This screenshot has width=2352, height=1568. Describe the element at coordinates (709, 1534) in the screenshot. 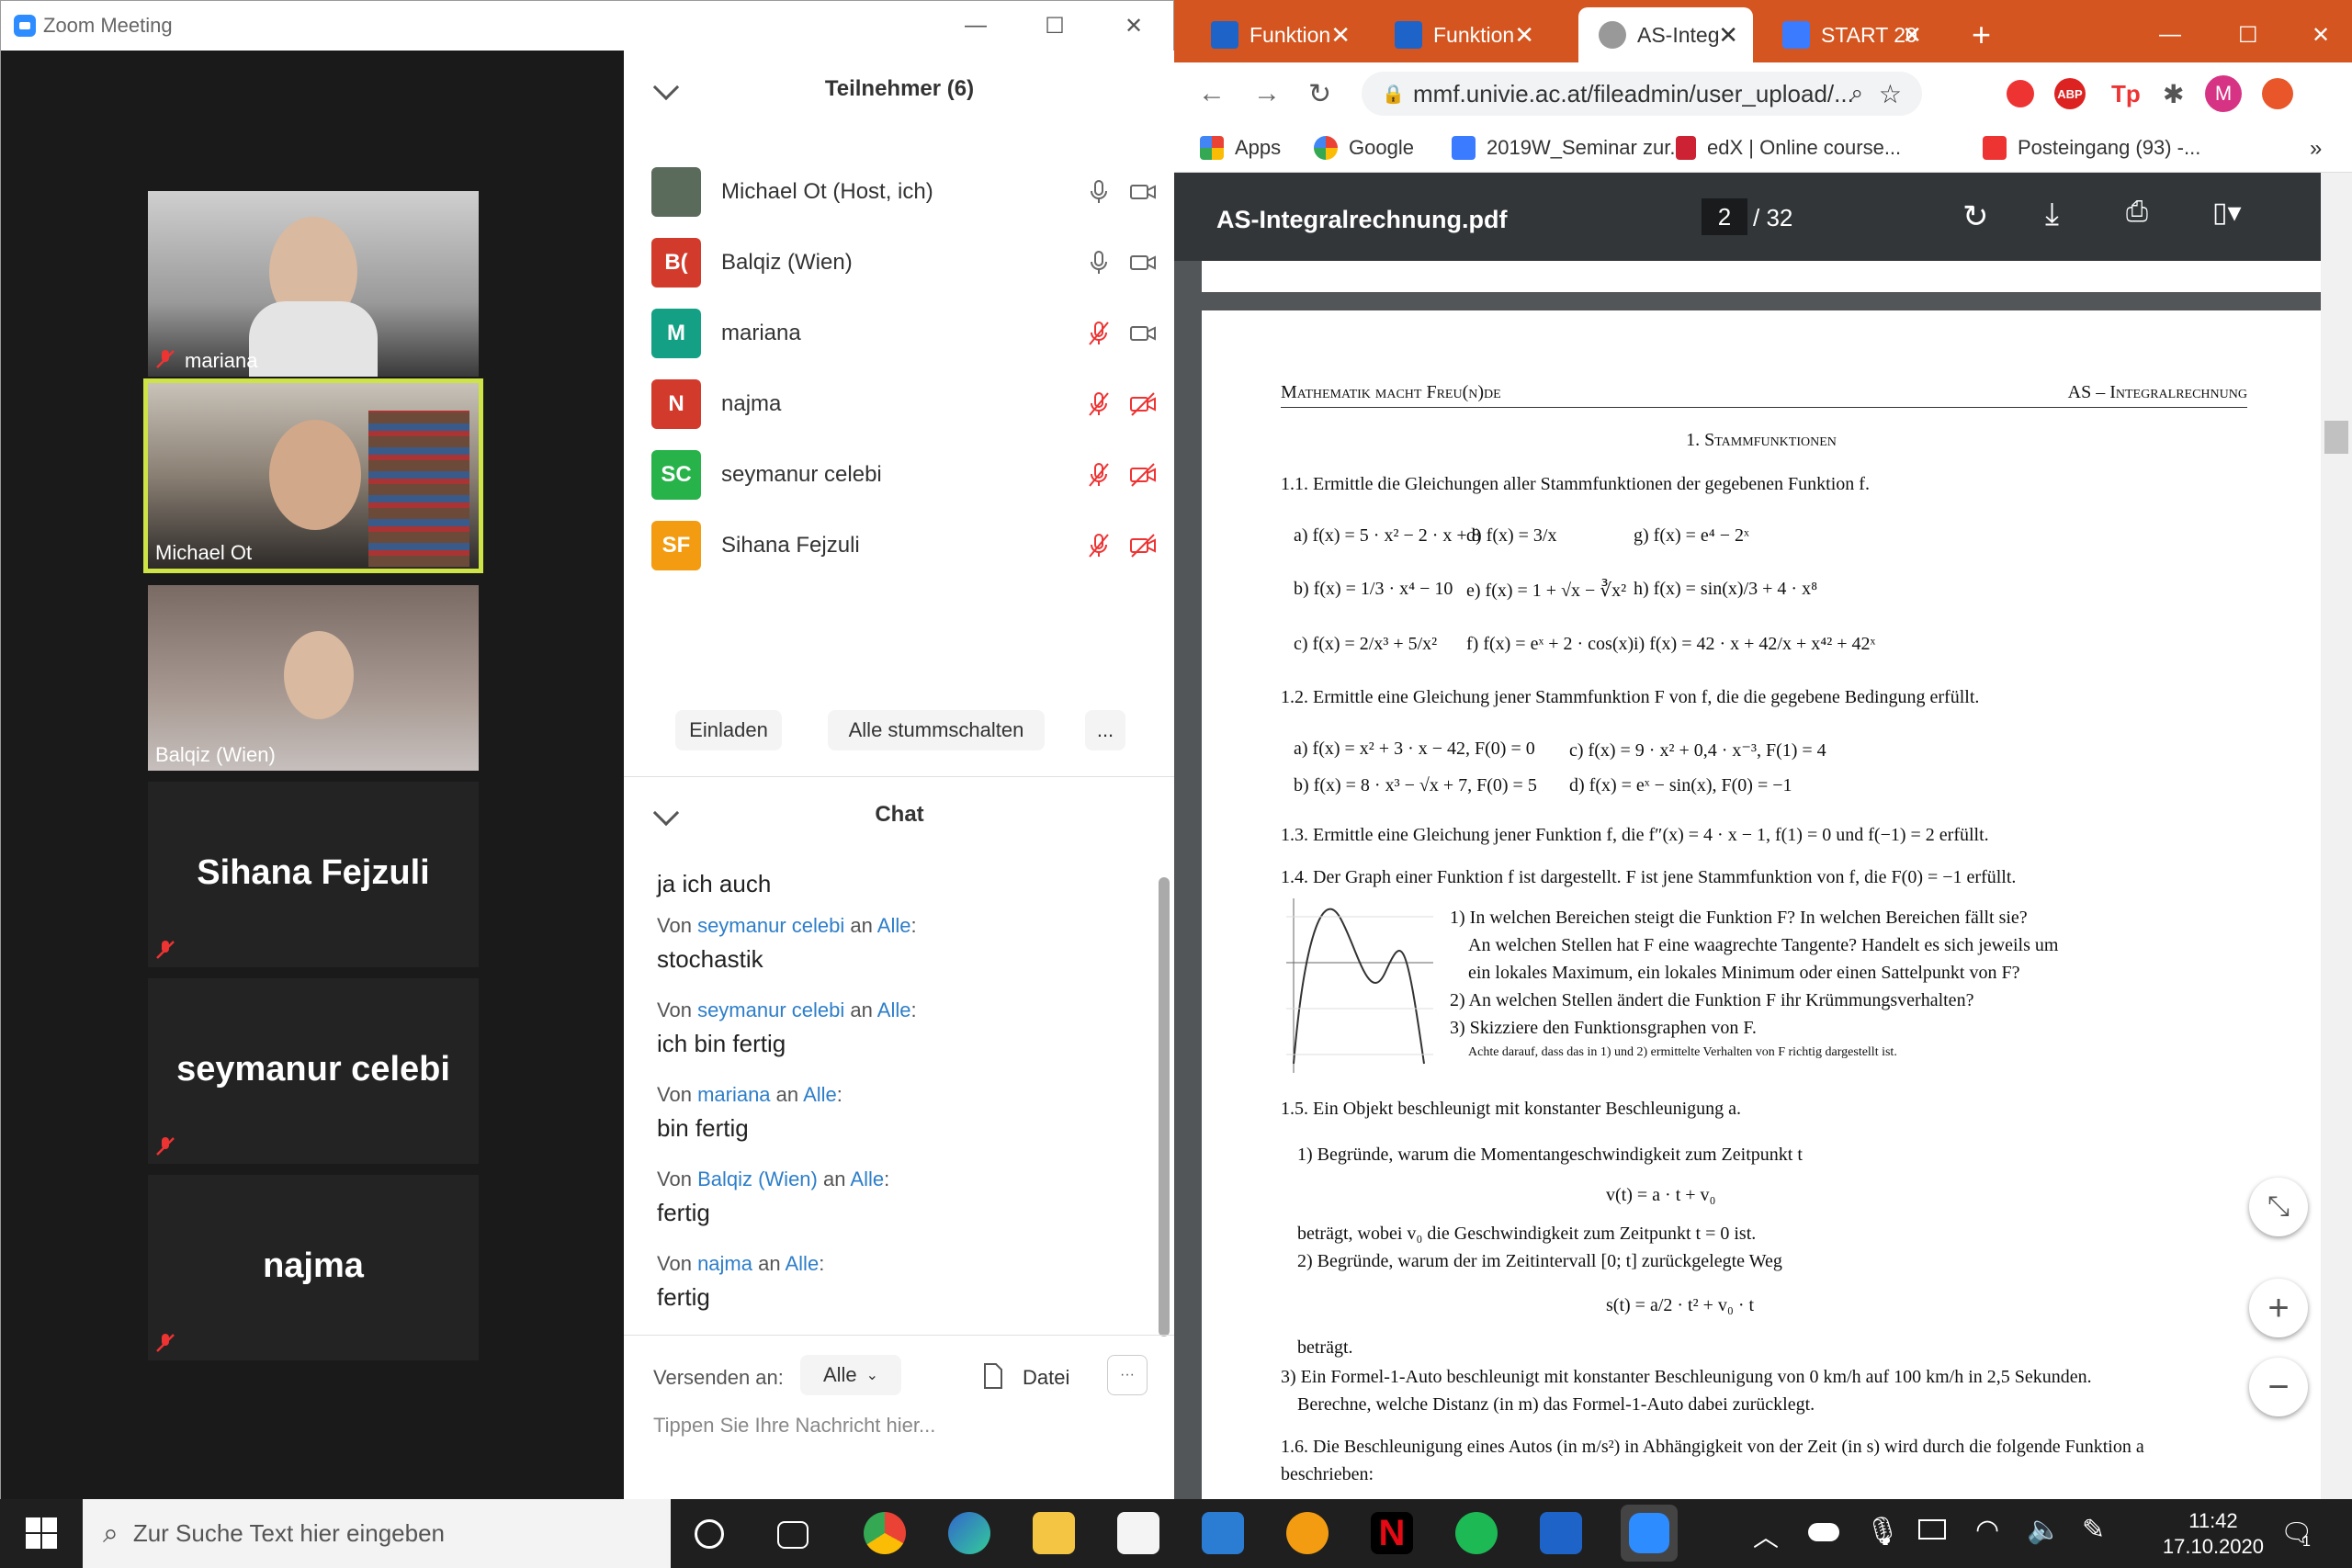

I see `cortana-icon` at that location.